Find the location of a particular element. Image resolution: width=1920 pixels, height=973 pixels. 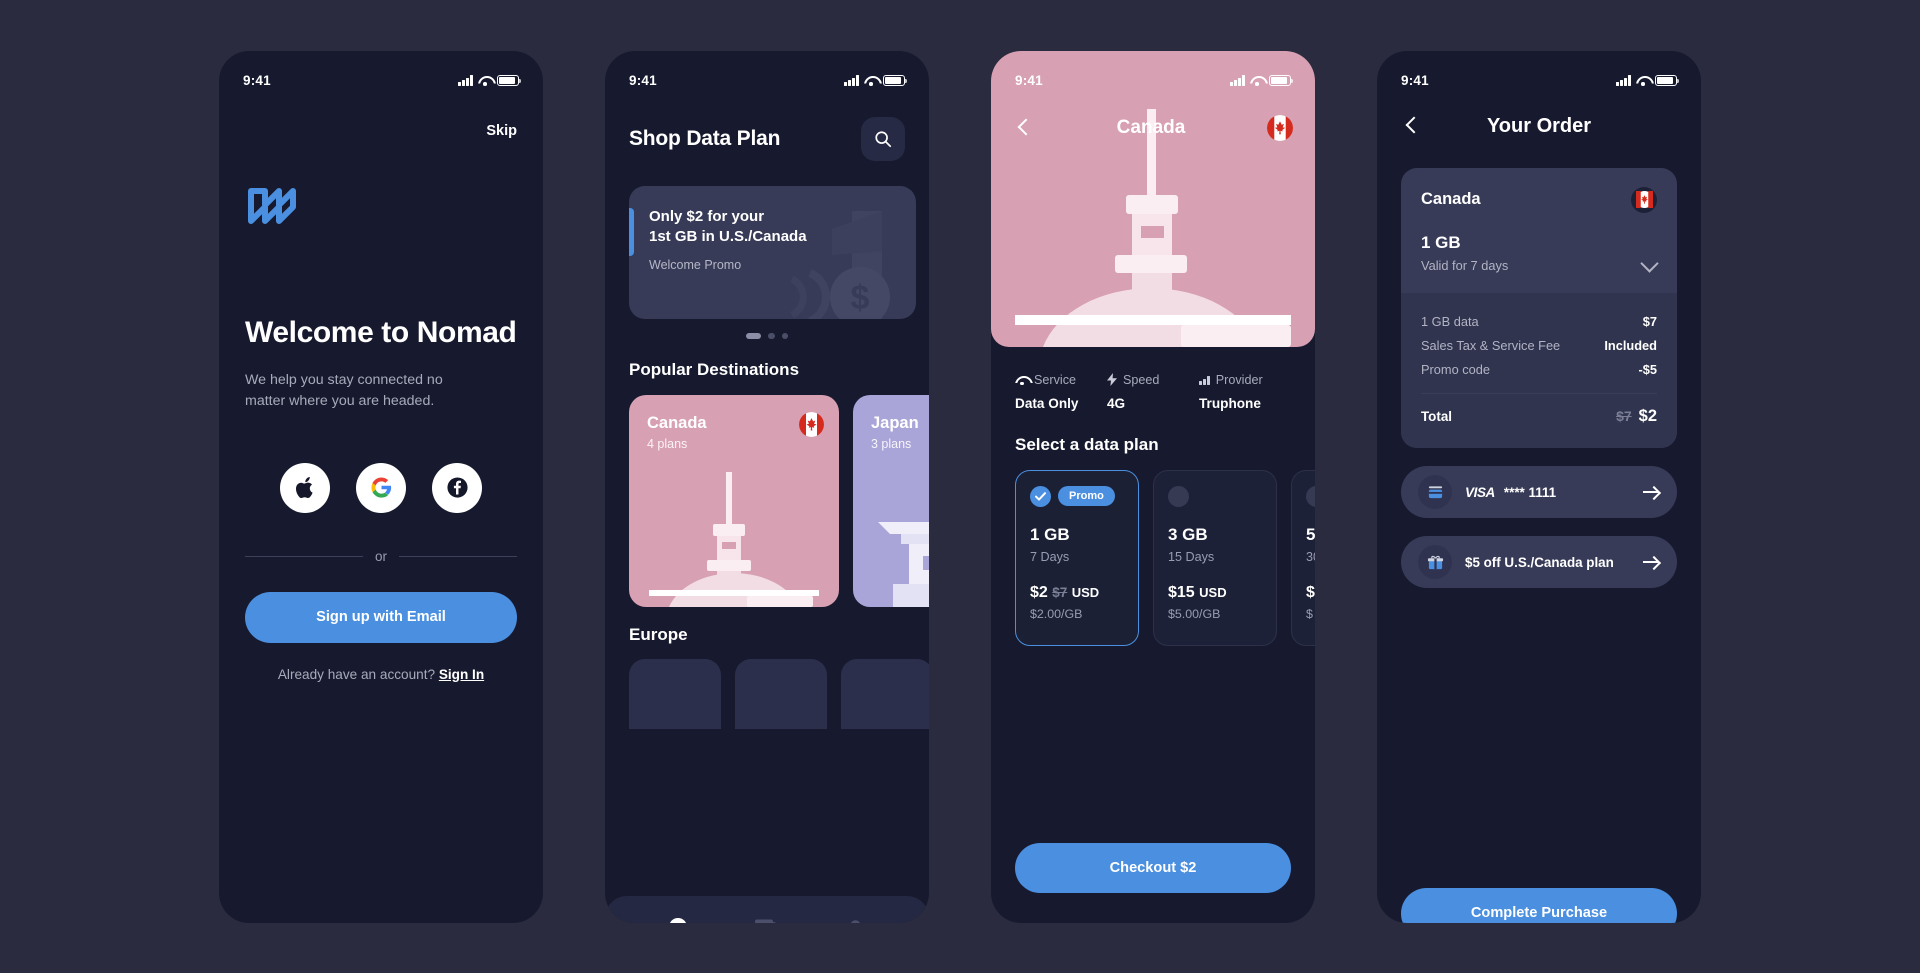

promo-label-group: $5 off U.S./Canada plan is located at coordinates (1547, 562).